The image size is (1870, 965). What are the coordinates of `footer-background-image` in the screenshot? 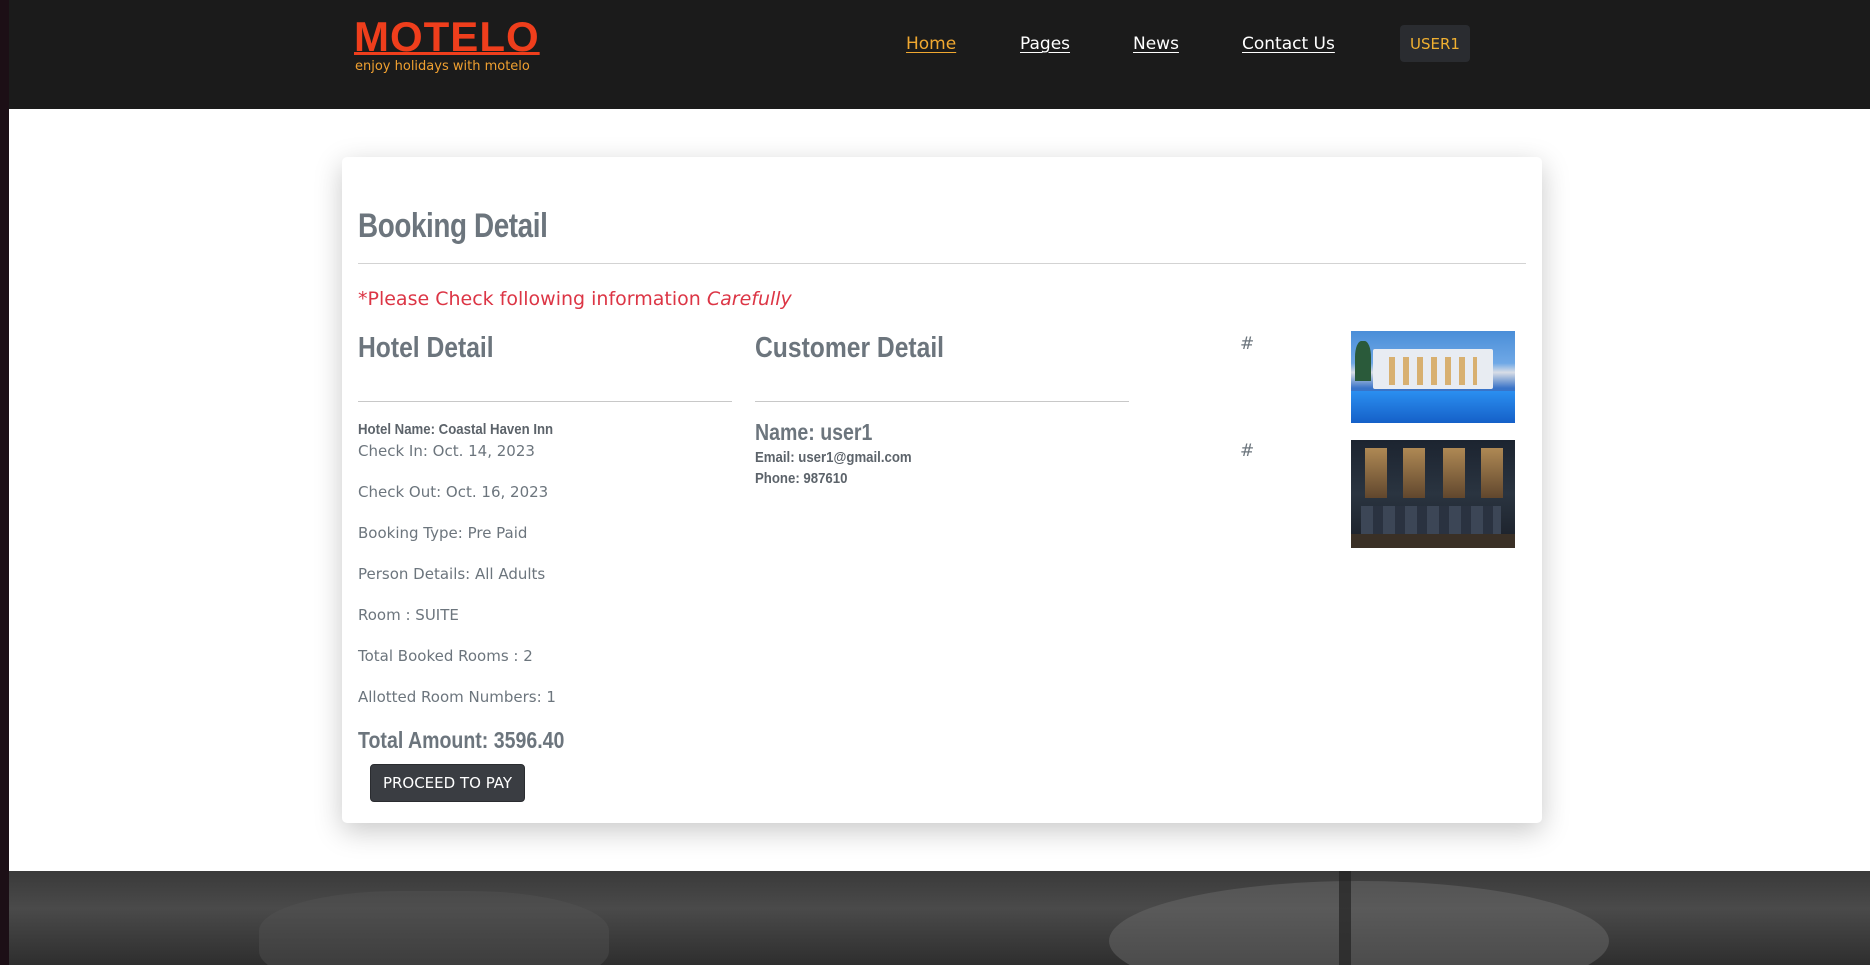 It's located at (939, 918).